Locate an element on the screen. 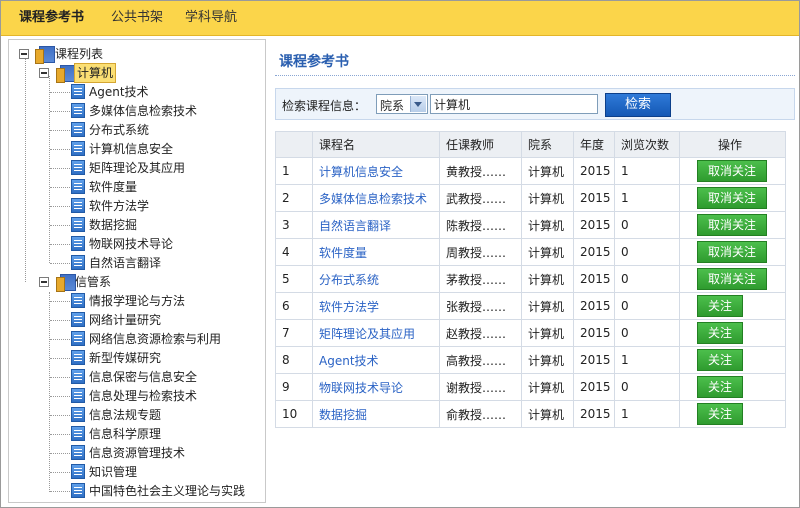 This screenshot has width=800, height=508. tree-course-item: 物联网技术导论 is located at coordinates (166, 244).